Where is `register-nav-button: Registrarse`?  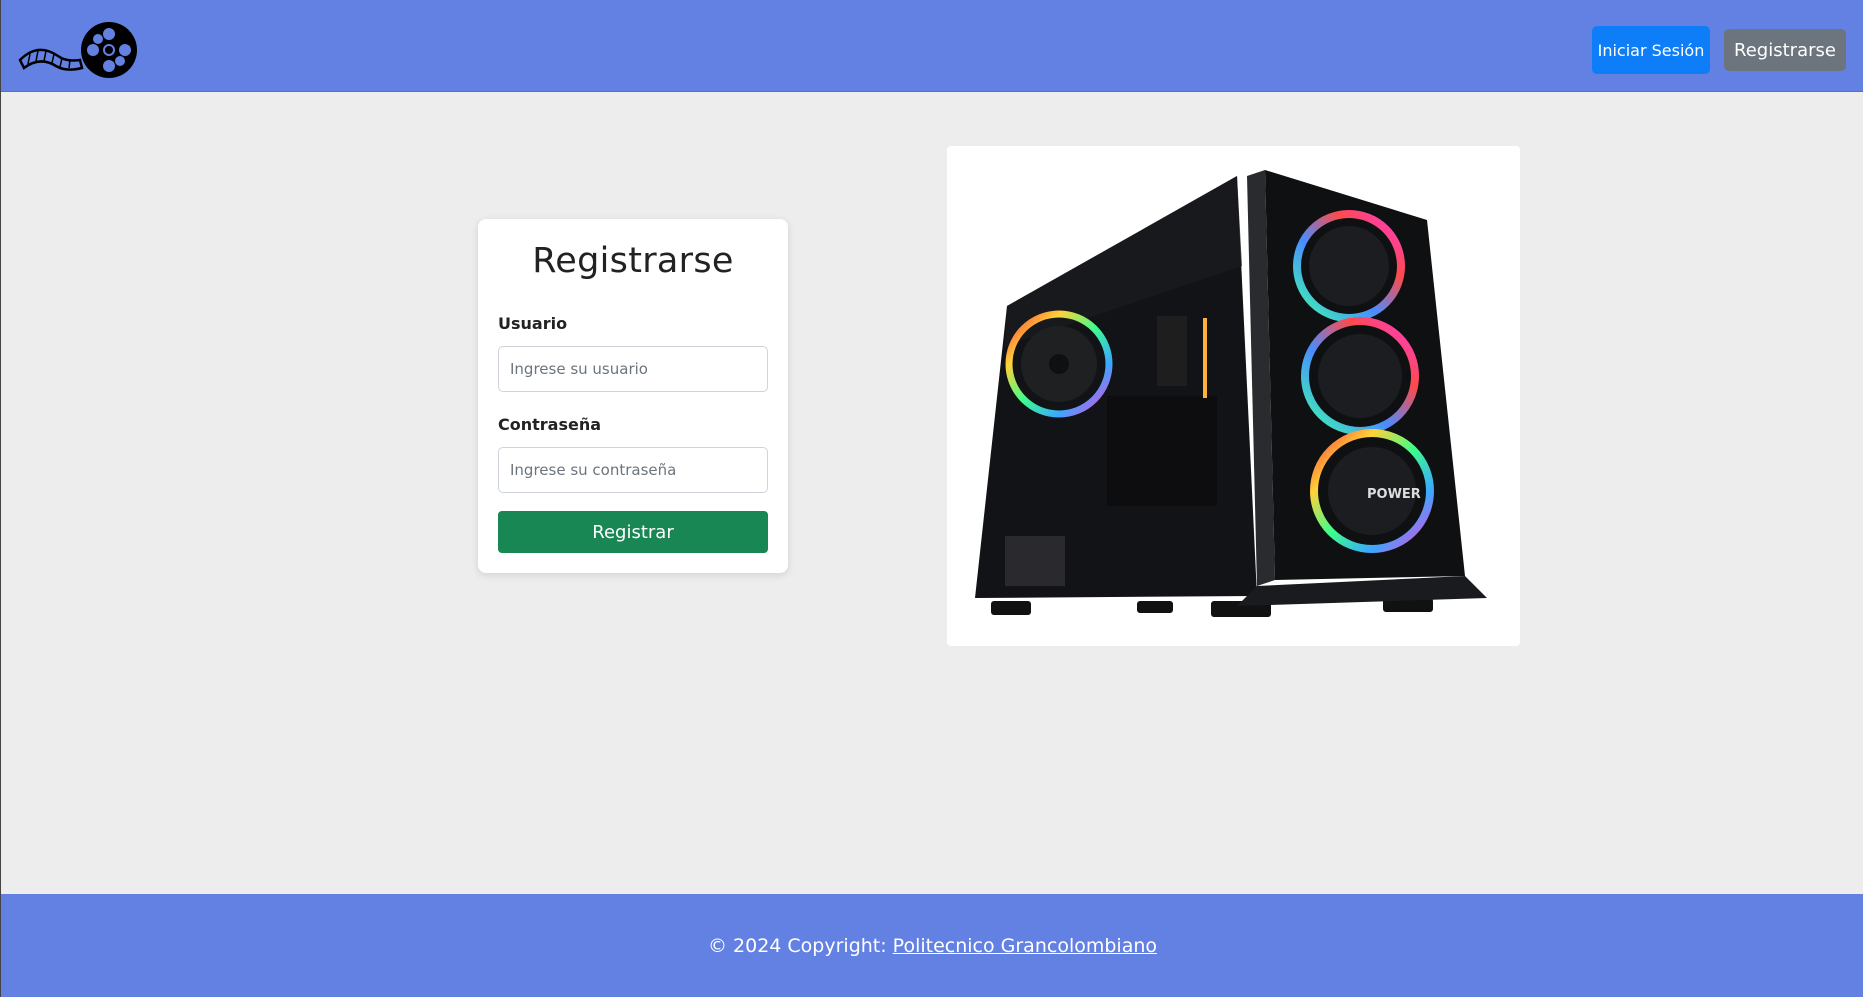 register-nav-button: Registrarse is located at coordinates (1785, 50).